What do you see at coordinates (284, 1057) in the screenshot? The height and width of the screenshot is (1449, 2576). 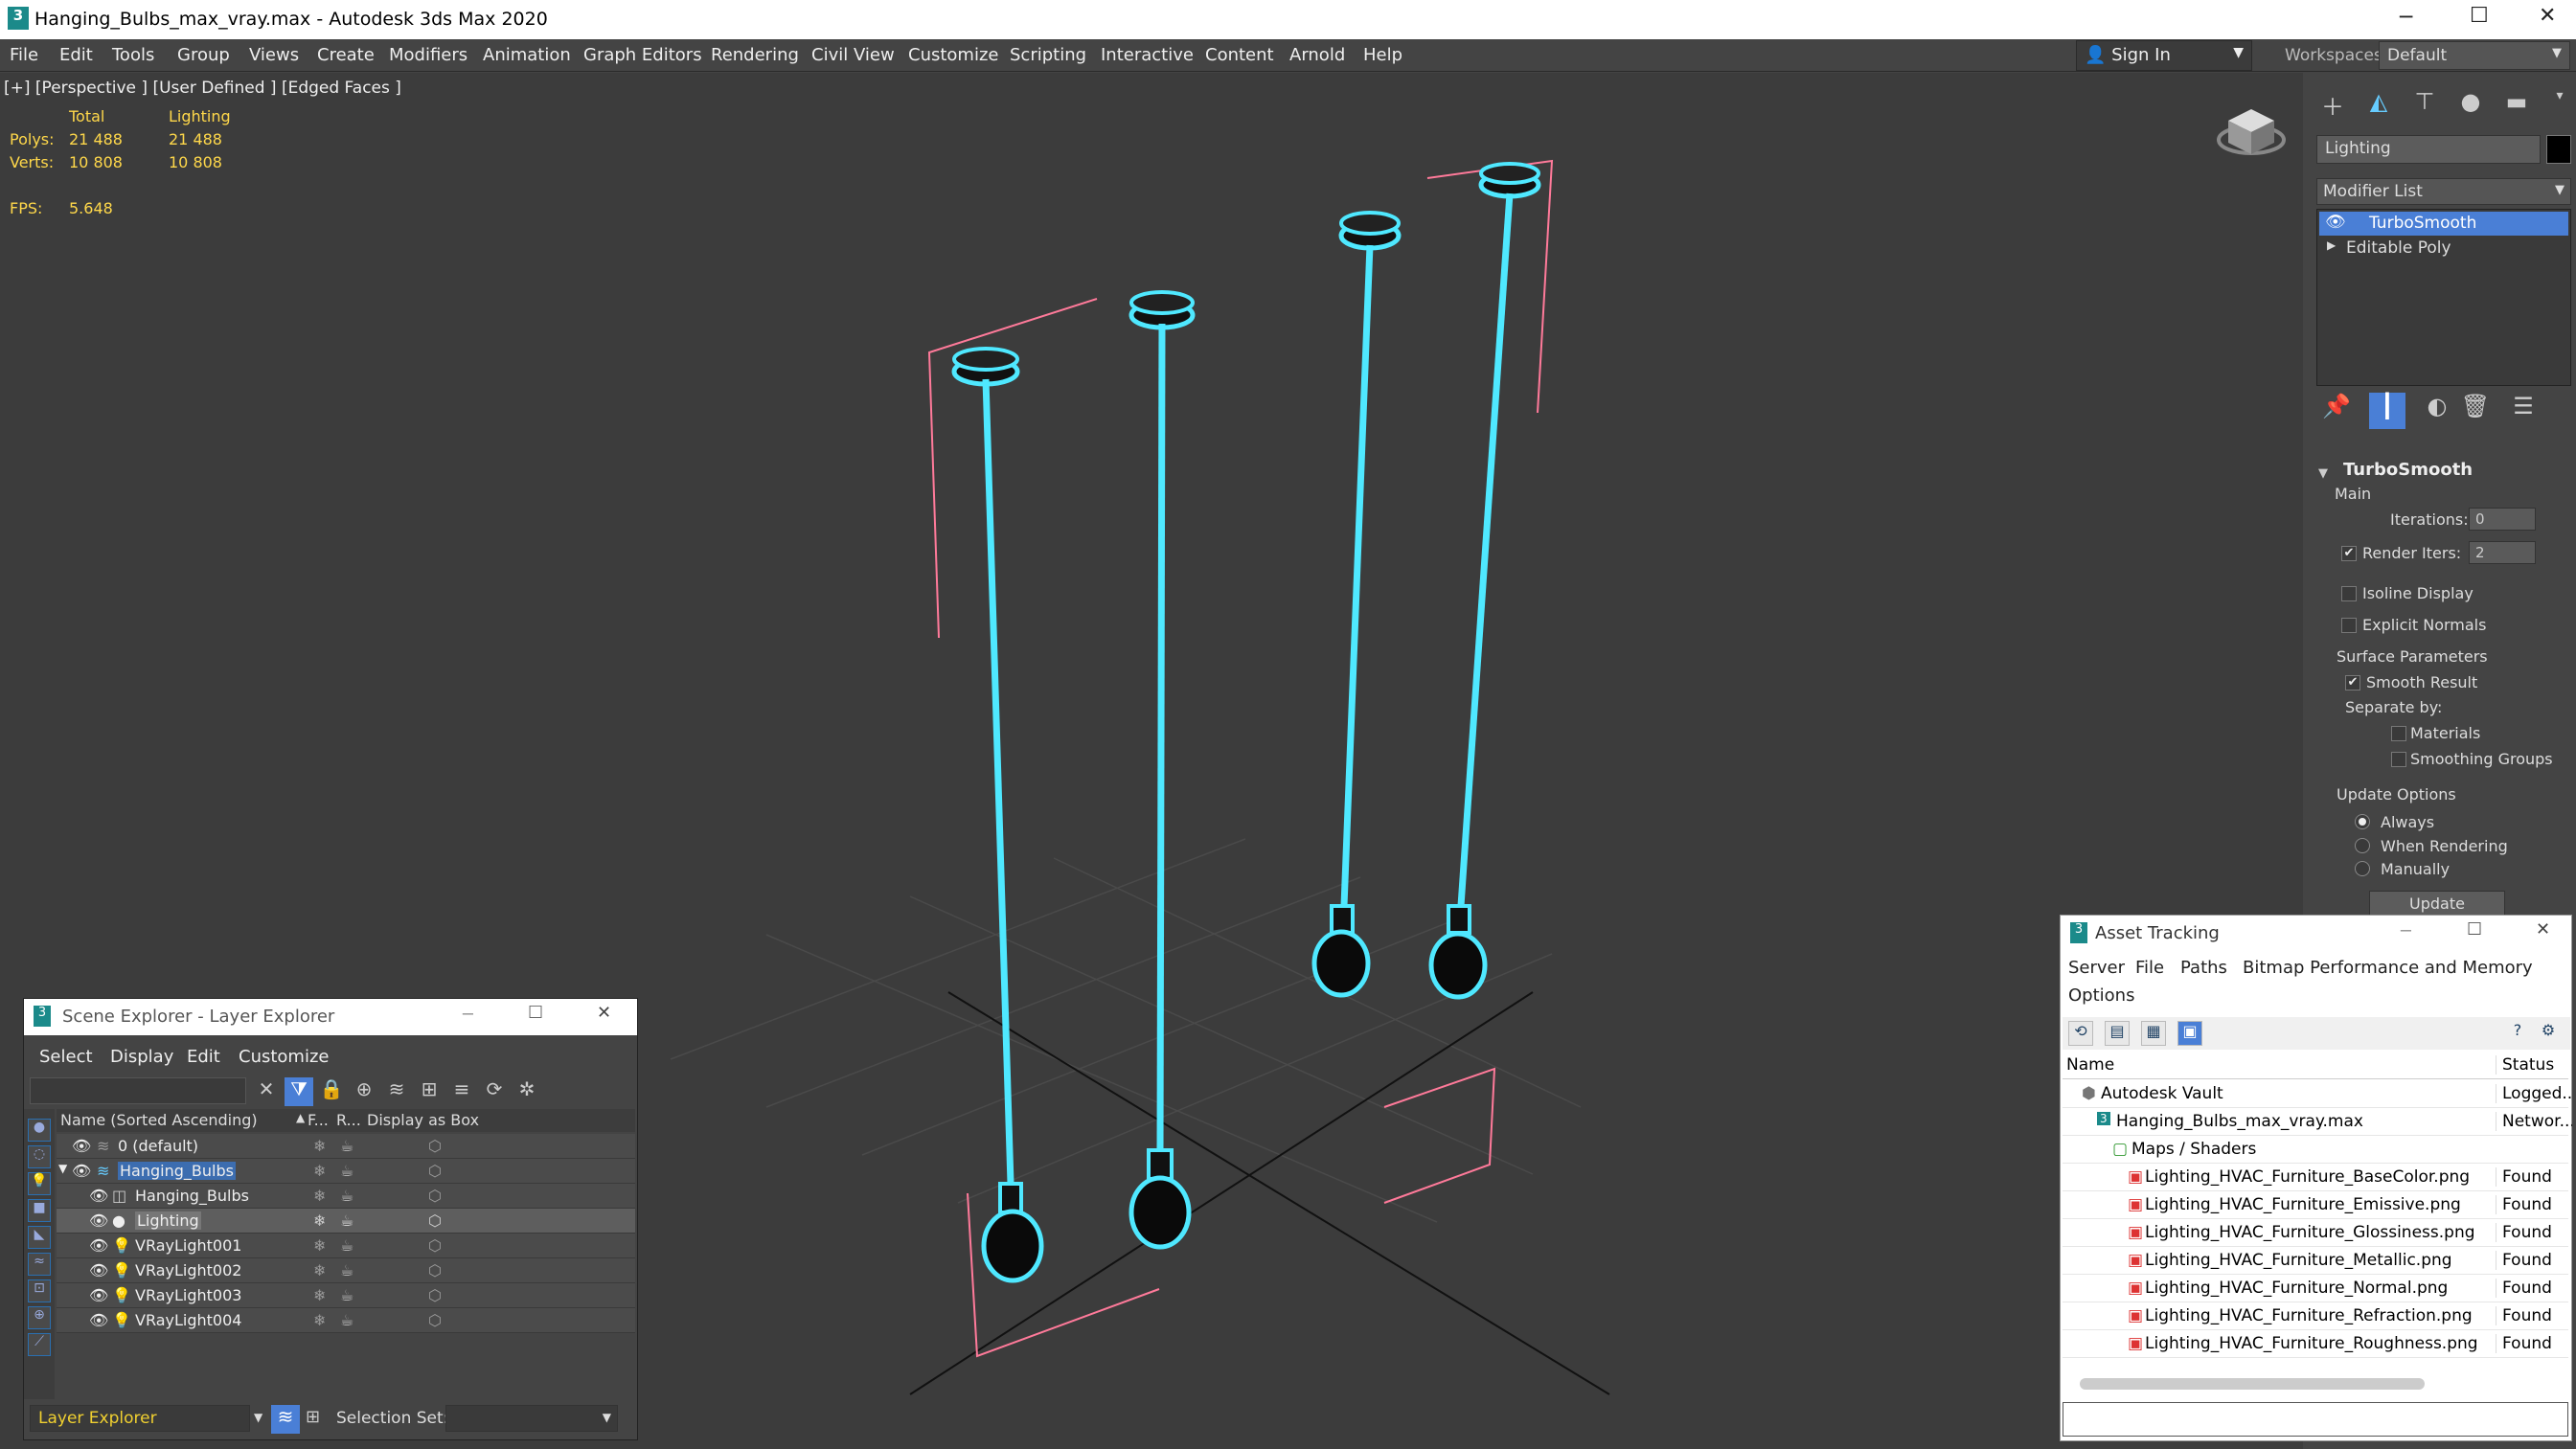 I see `se-menu-customize: Customize` at bounding box center [284, 1057].